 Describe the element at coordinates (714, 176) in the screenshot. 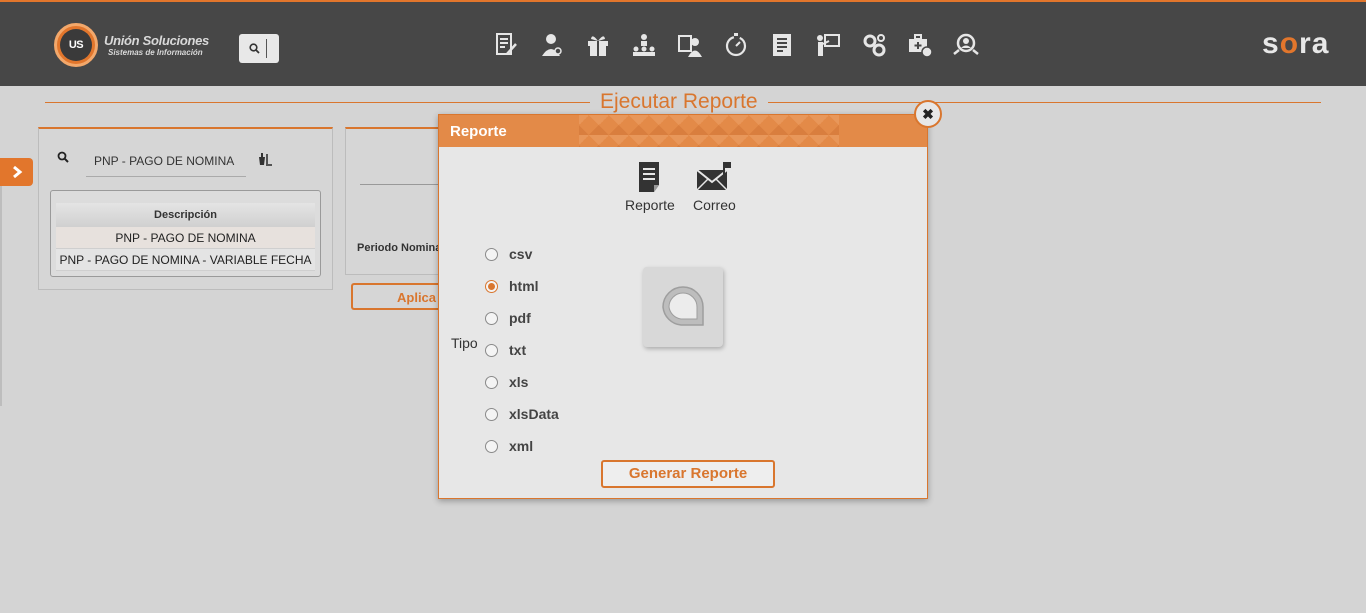

I see `envelope-icon` at that location.